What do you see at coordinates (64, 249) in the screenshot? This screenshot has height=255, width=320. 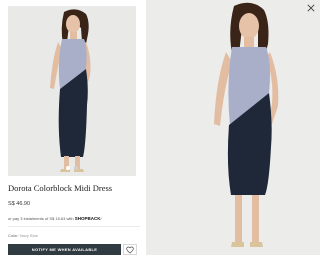 I see `notify-me-button: NOTIFY ME WHEN AVAILABLE` at bounding box center [64, 249].